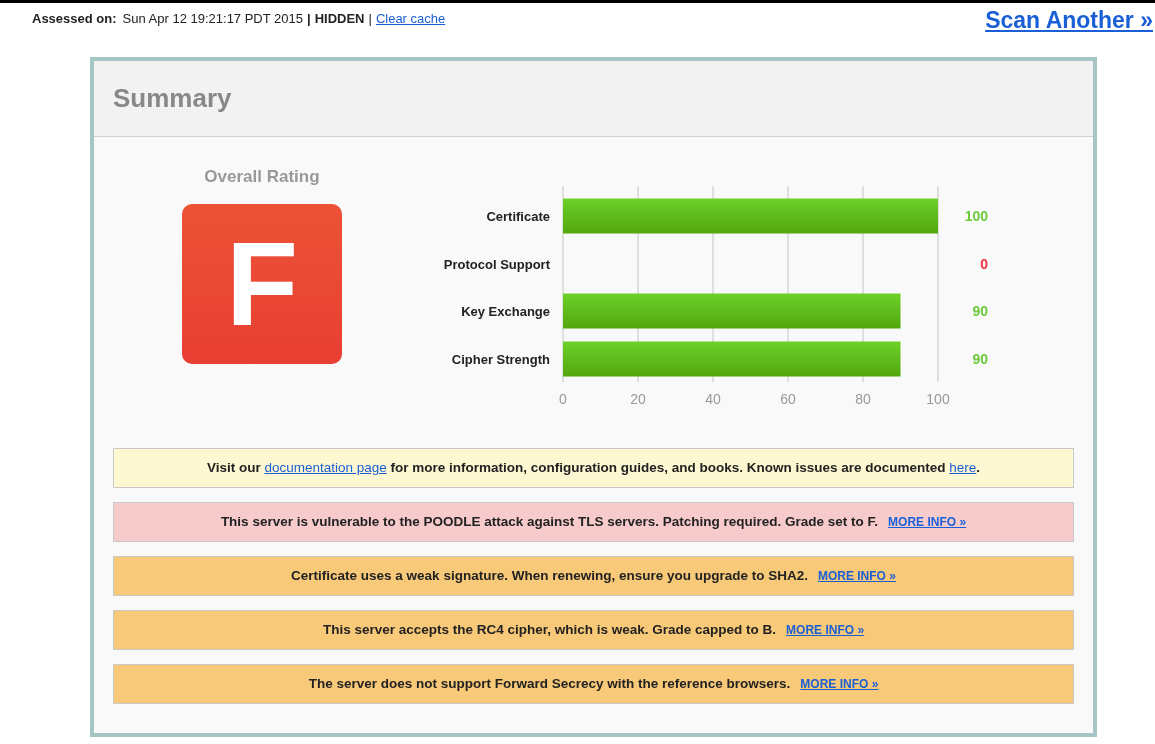 The image size is (1155, 744). What do you see at coordinates (325, 467) in the screenshot?
I see `notice-link: documentation page` at bounding box center [325, 467].